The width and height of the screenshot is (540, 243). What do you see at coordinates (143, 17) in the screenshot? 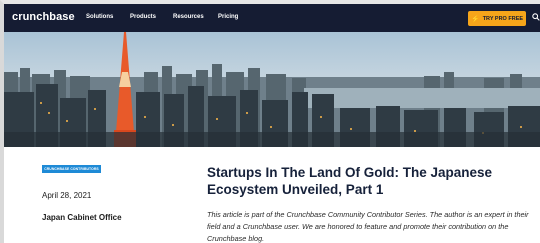
I see `nav-item-products: Products` at bounding box center [143, 17].